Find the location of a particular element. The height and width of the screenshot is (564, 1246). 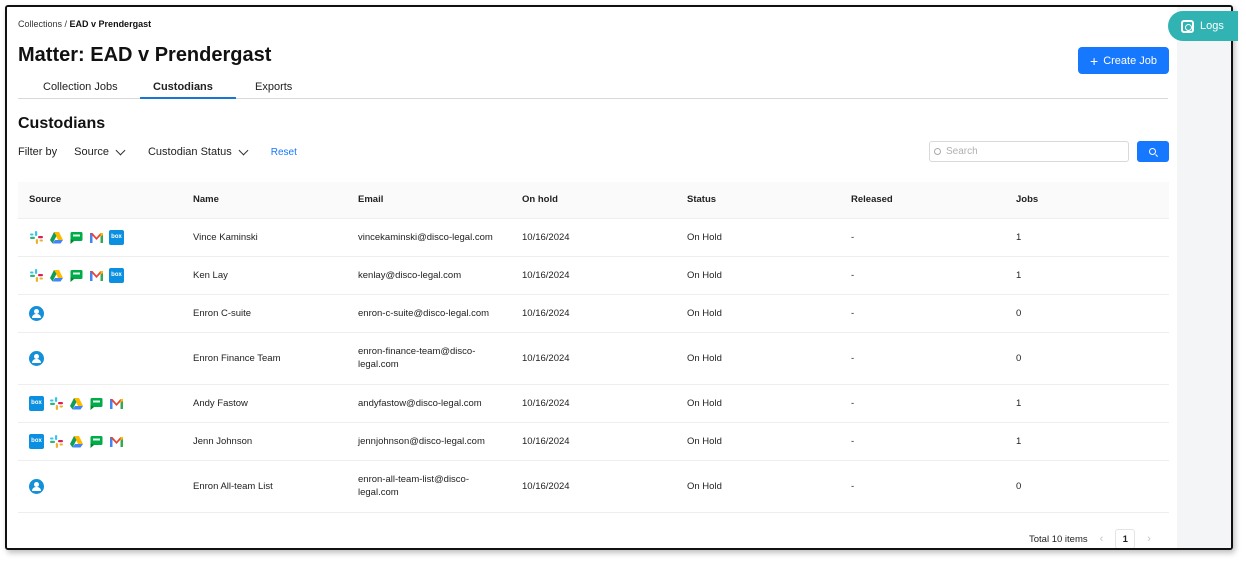

custodian-email: enron-all-team-list@disco-legal.com is located at coordinates (429, 486).